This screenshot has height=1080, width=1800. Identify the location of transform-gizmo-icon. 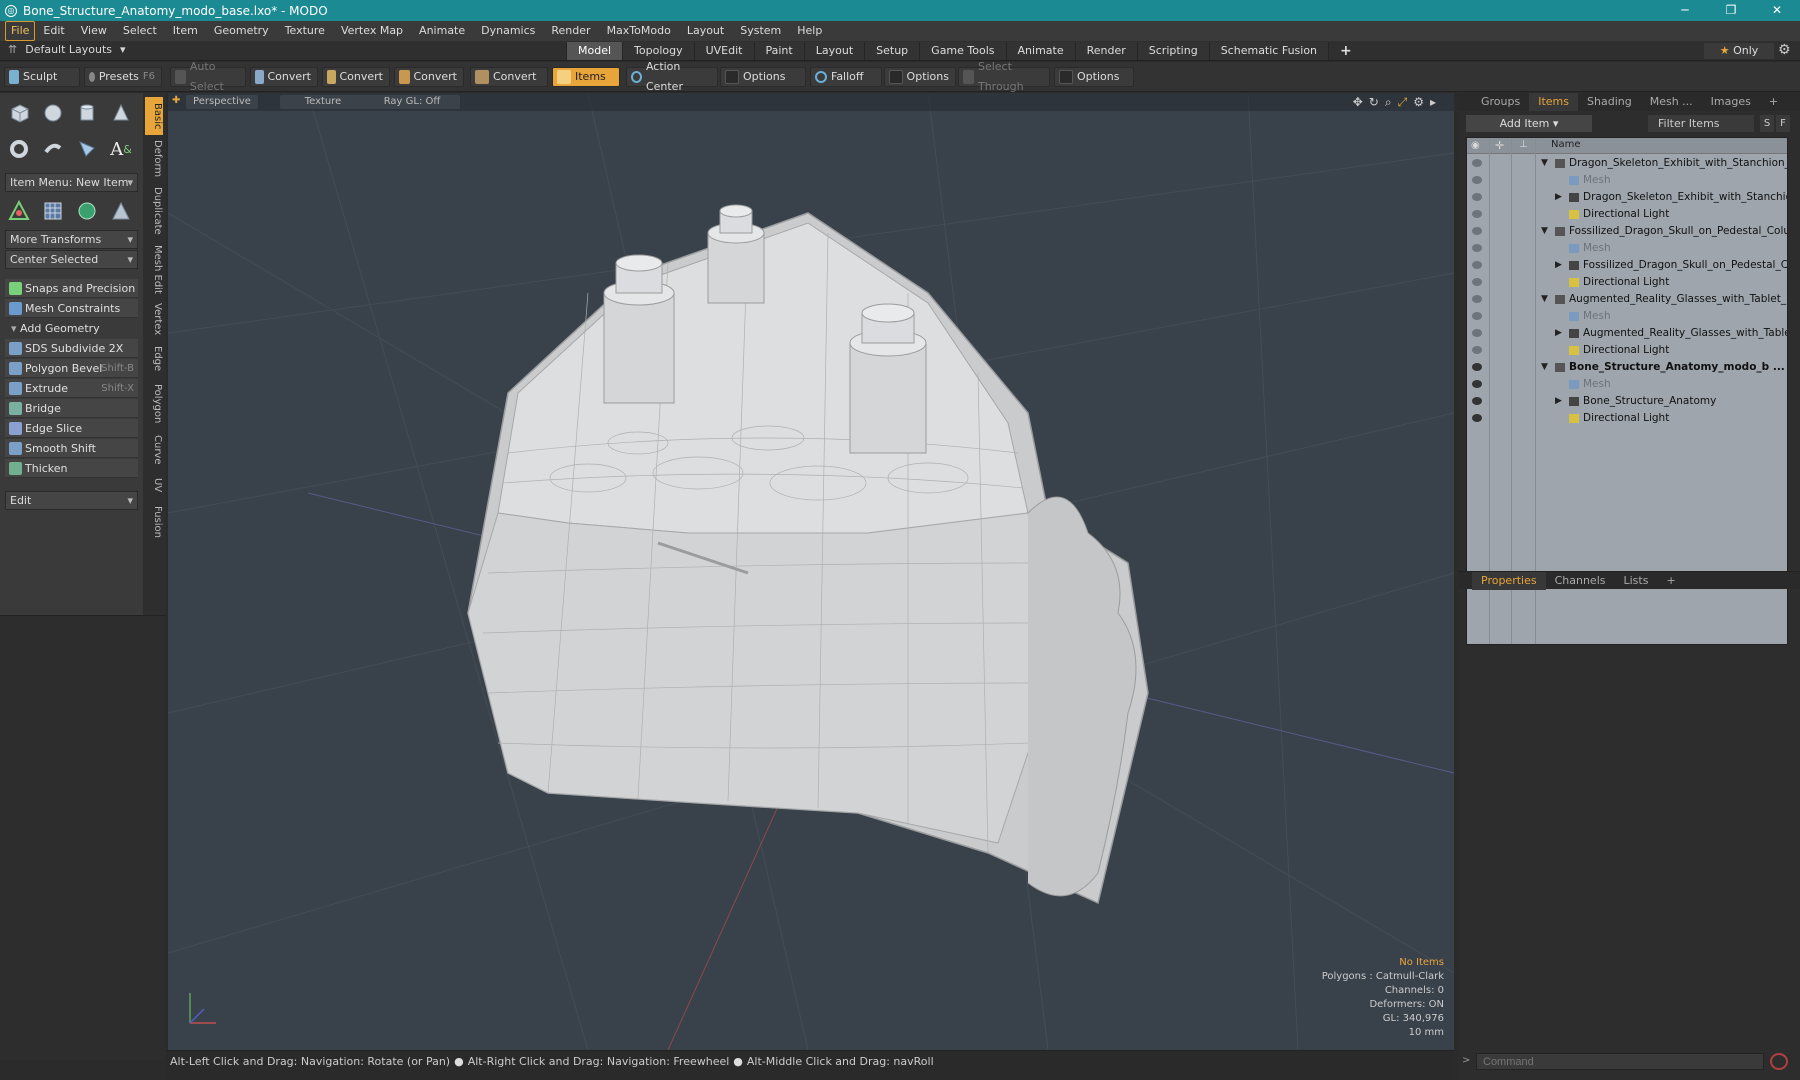
(19, 211).